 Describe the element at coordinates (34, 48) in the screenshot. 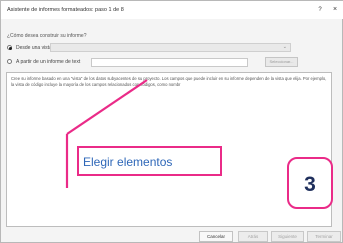

I see `from-view-label: Desde una vista` at that location.